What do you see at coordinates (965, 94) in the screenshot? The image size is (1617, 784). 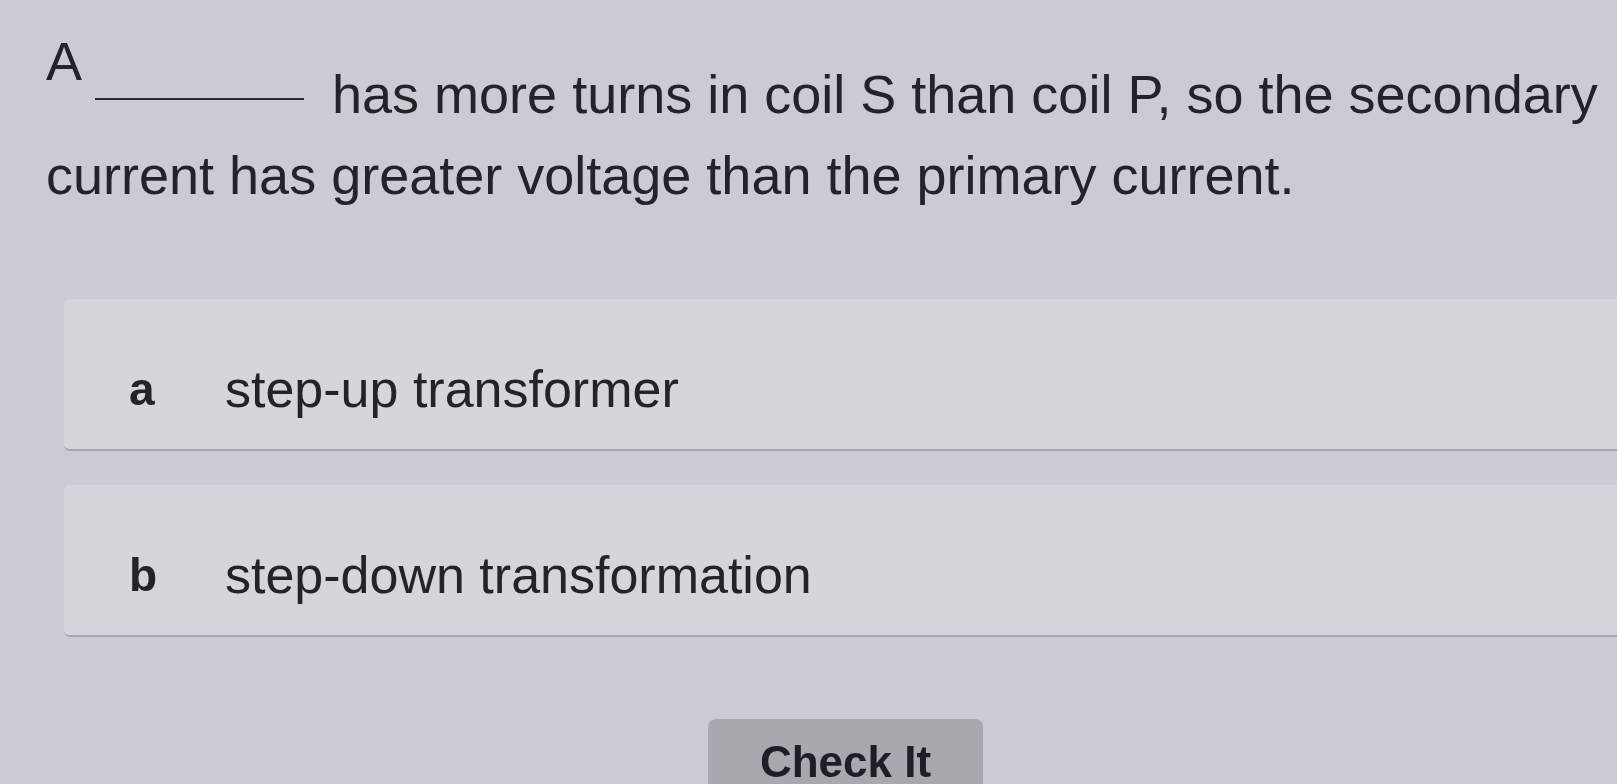 I see `question-text: has more turns in coil S than coil P, so the secondary` at bounding box center [965, 94].